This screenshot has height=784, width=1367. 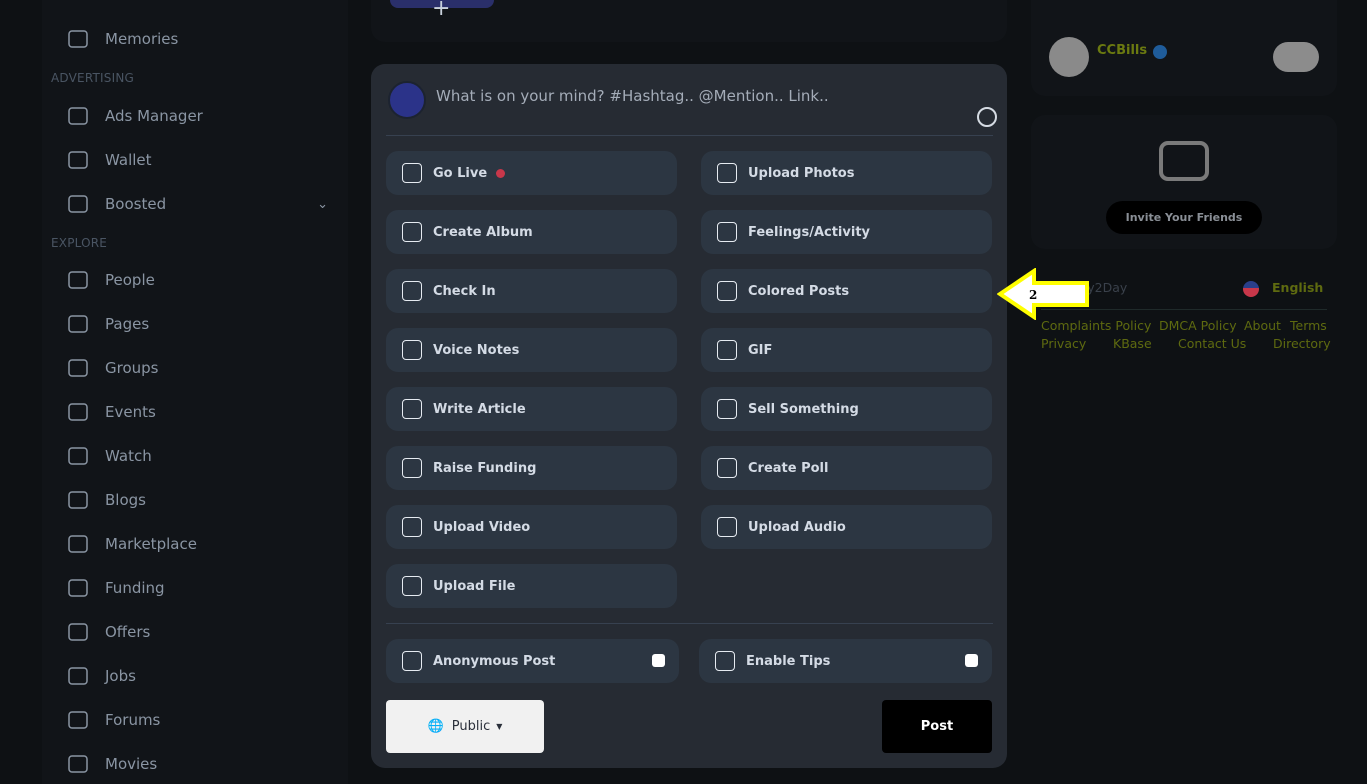 What do you see at coordinates (1184, 161) in the screenshot?
I see `mail-icon` at bounding box center [1184, 161].